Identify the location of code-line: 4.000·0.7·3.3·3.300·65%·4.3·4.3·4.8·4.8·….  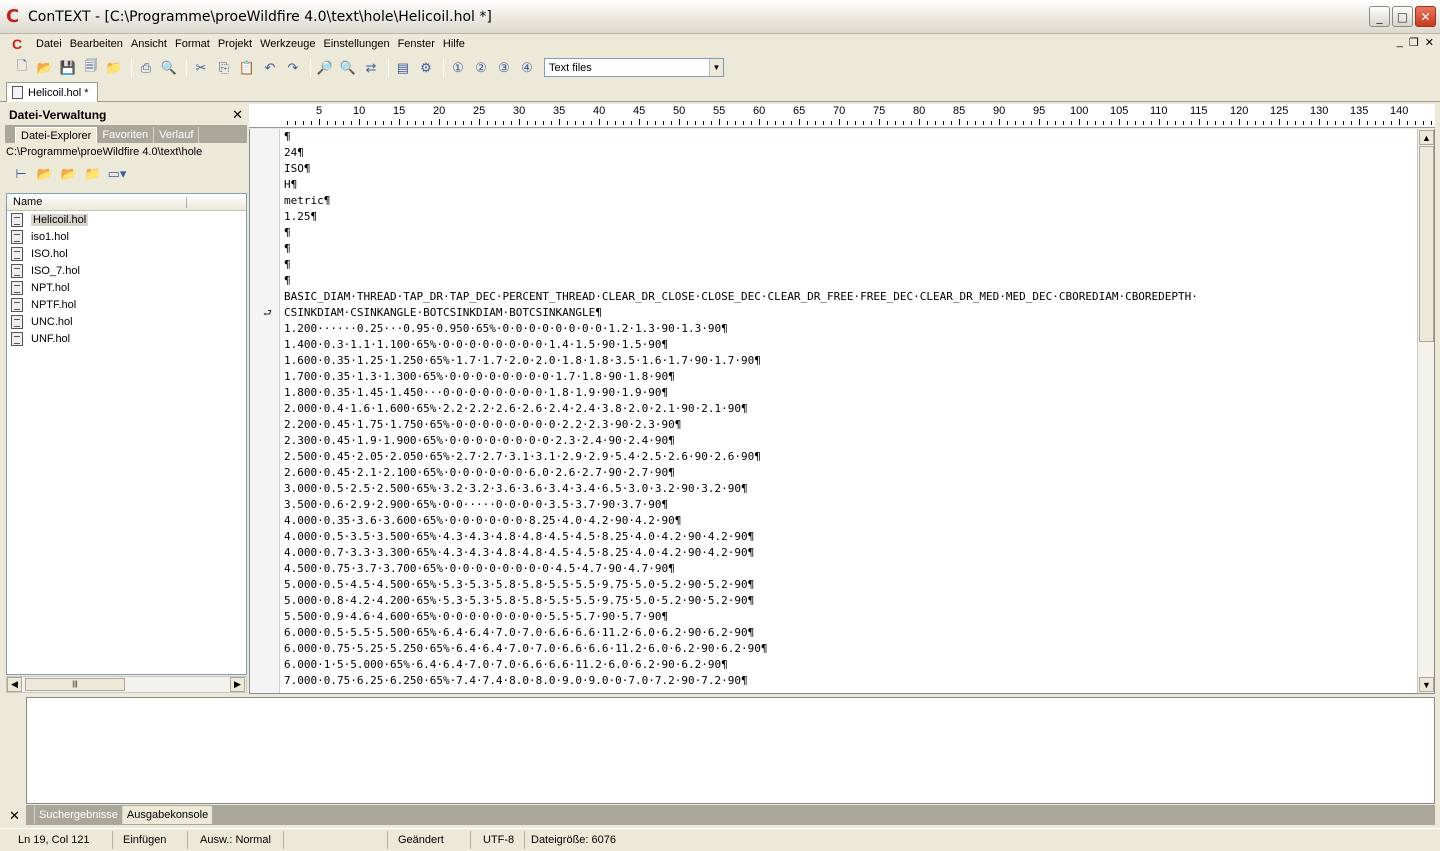
(850, 553).